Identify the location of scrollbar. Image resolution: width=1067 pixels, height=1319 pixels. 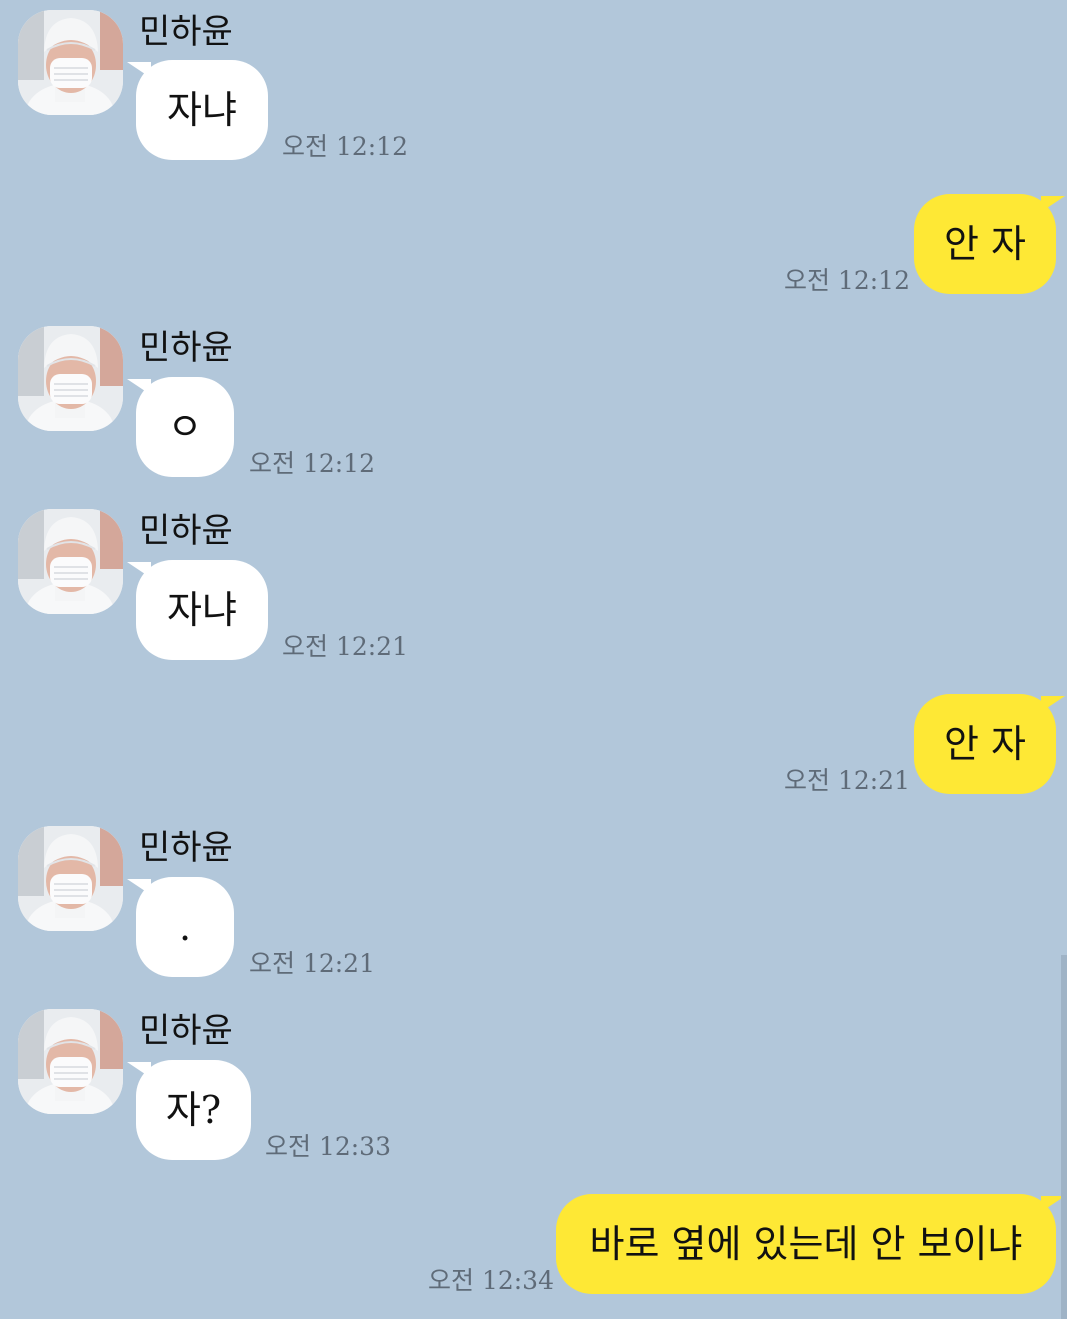
(1064, 1137).